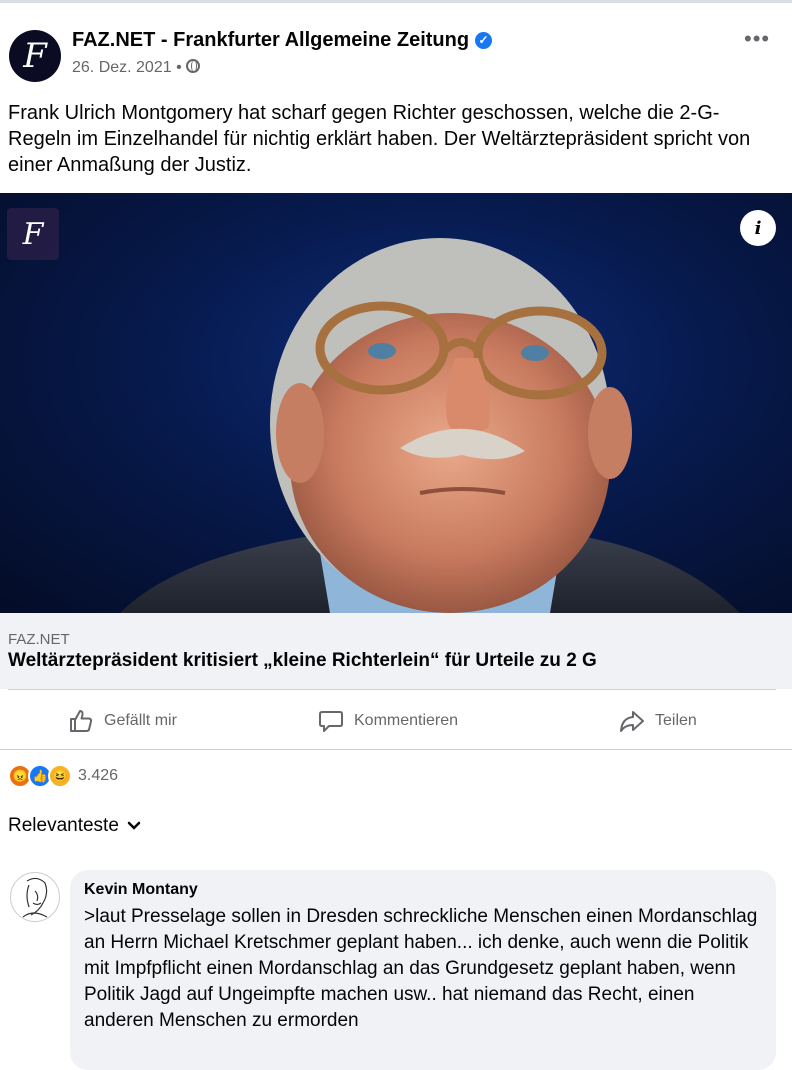 The height and width of the screenshot is (1070, 792). What do you see at coordinates (382, 351) in the screenshot?
I see `left-eye` at bounding box center [382, 351].